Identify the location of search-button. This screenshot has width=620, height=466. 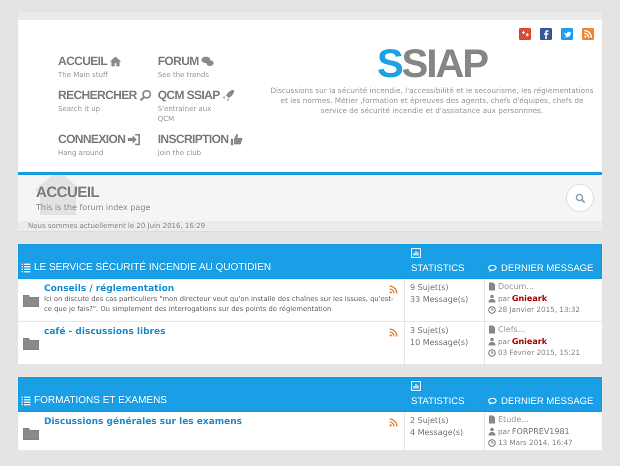
(580, 198).